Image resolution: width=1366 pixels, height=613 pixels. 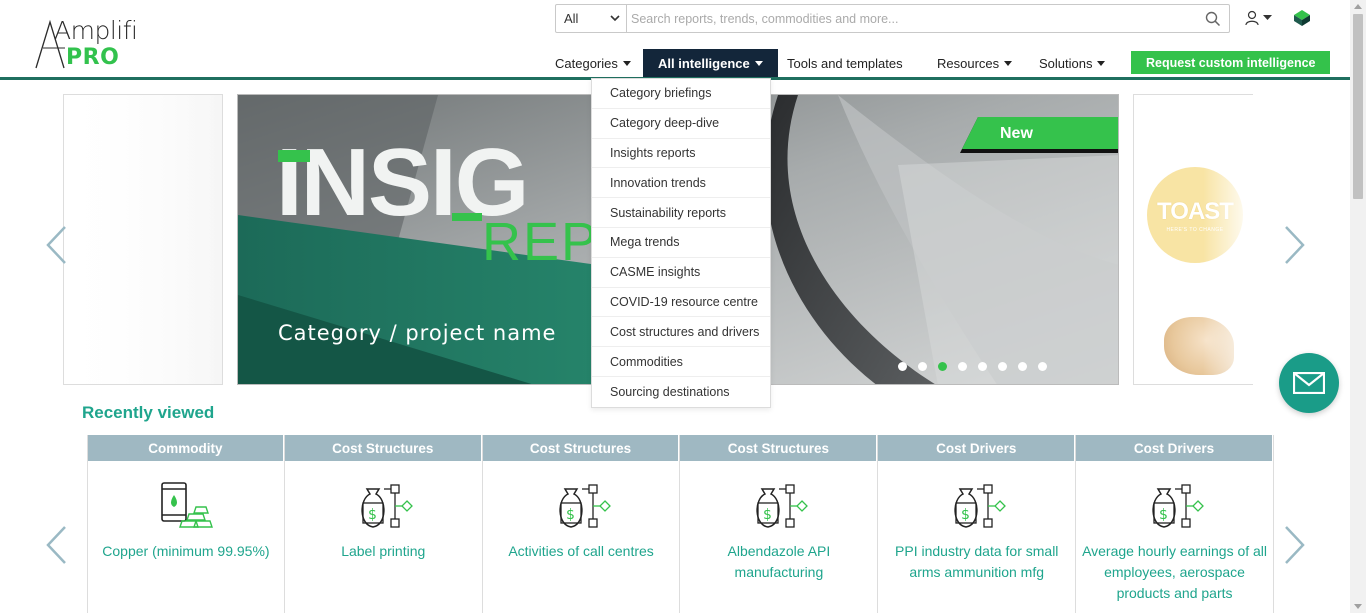 I want to click on nav-resources: Resources, so click(x=975, y=63).